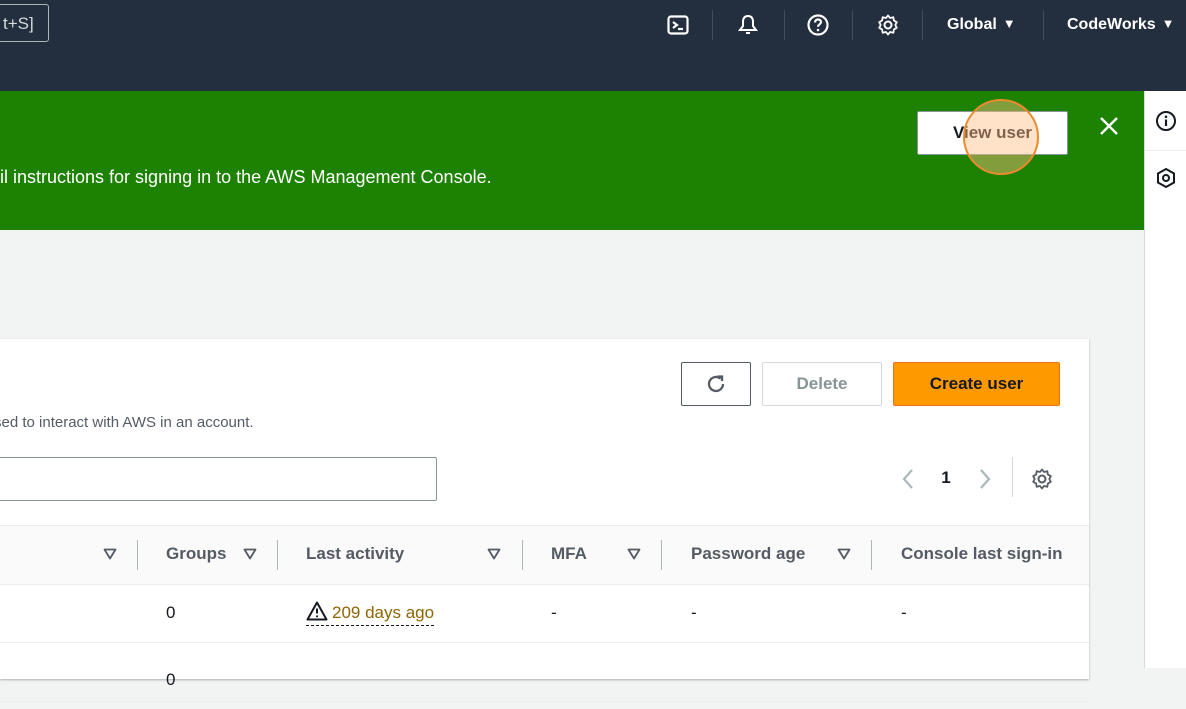 This screenshot has width=1186, height=709. Describe the element at coordinates (995, 555) in the screenshot. I see `column-header-console-last-sign-in: Console last sign-in` at that location.